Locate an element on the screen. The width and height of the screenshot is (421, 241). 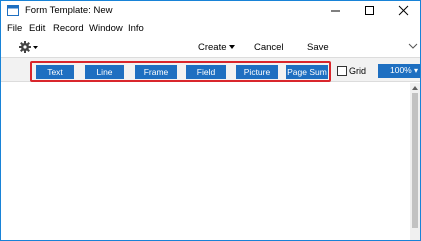
zoom-value: 100% is located at coordinates (401, 70).